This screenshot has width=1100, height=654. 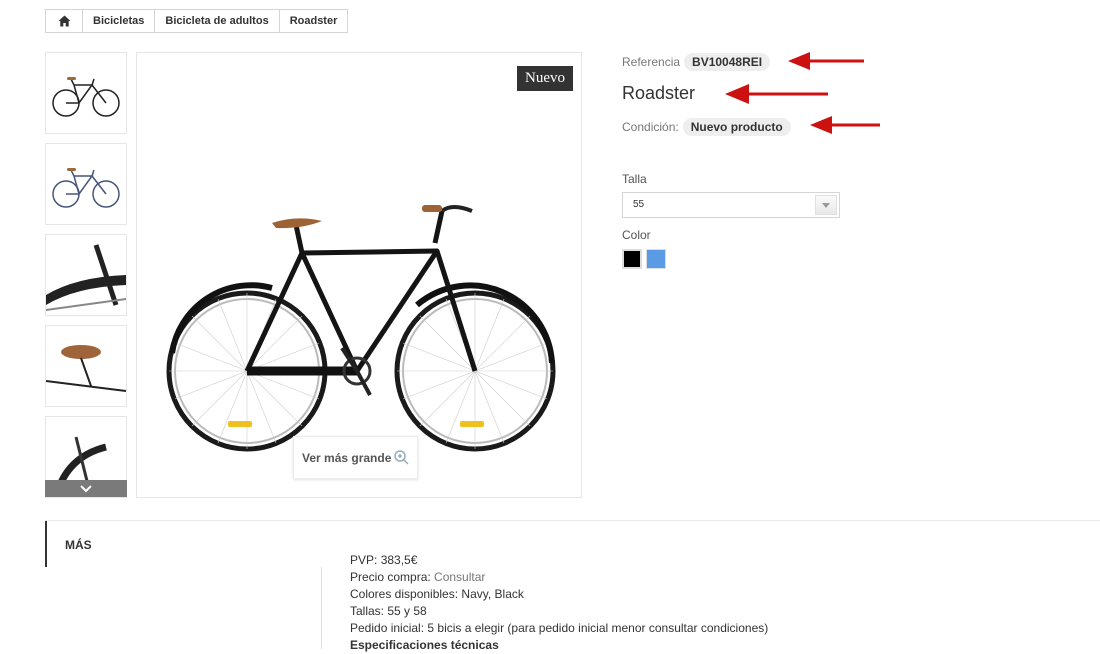 I want to click on condition-value: Nuevo producto, so click(x=736, y=127).